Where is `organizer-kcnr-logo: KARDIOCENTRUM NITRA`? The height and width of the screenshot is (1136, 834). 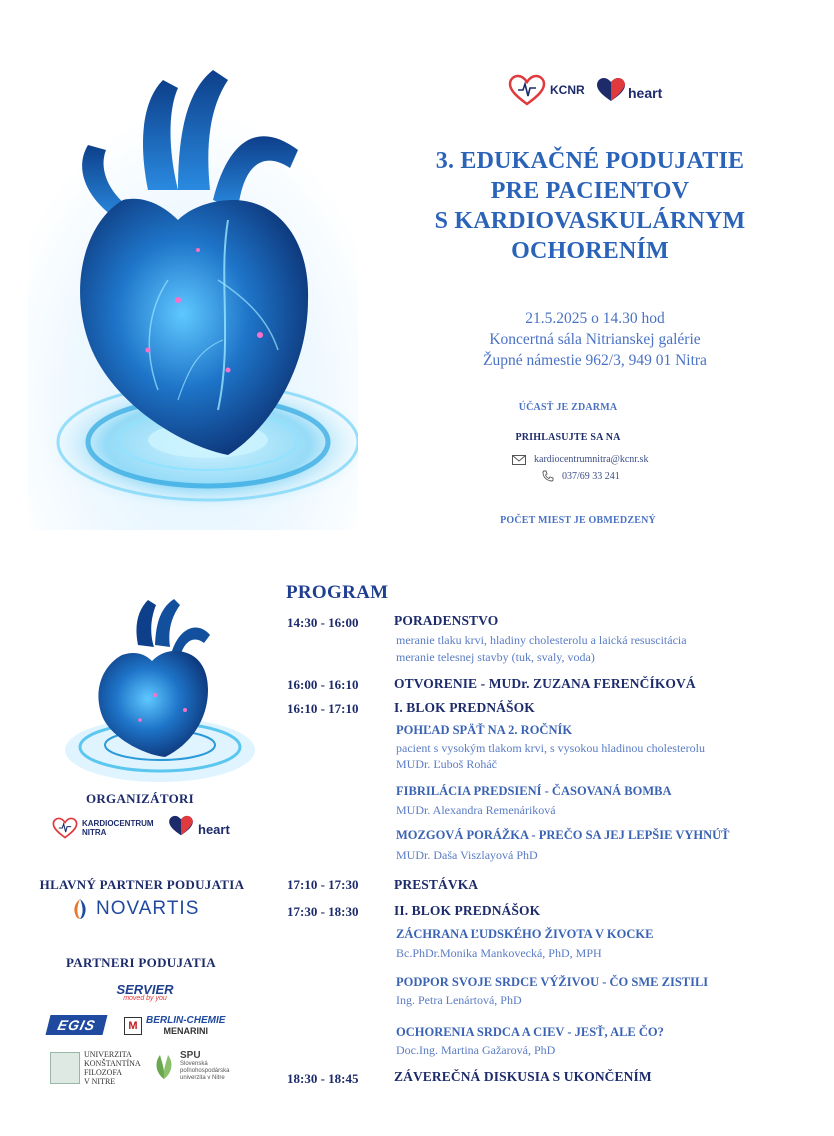 organizer-kcnr-logo: KARDIOCENTRUM NITRA is located at coordinates (103, 828).